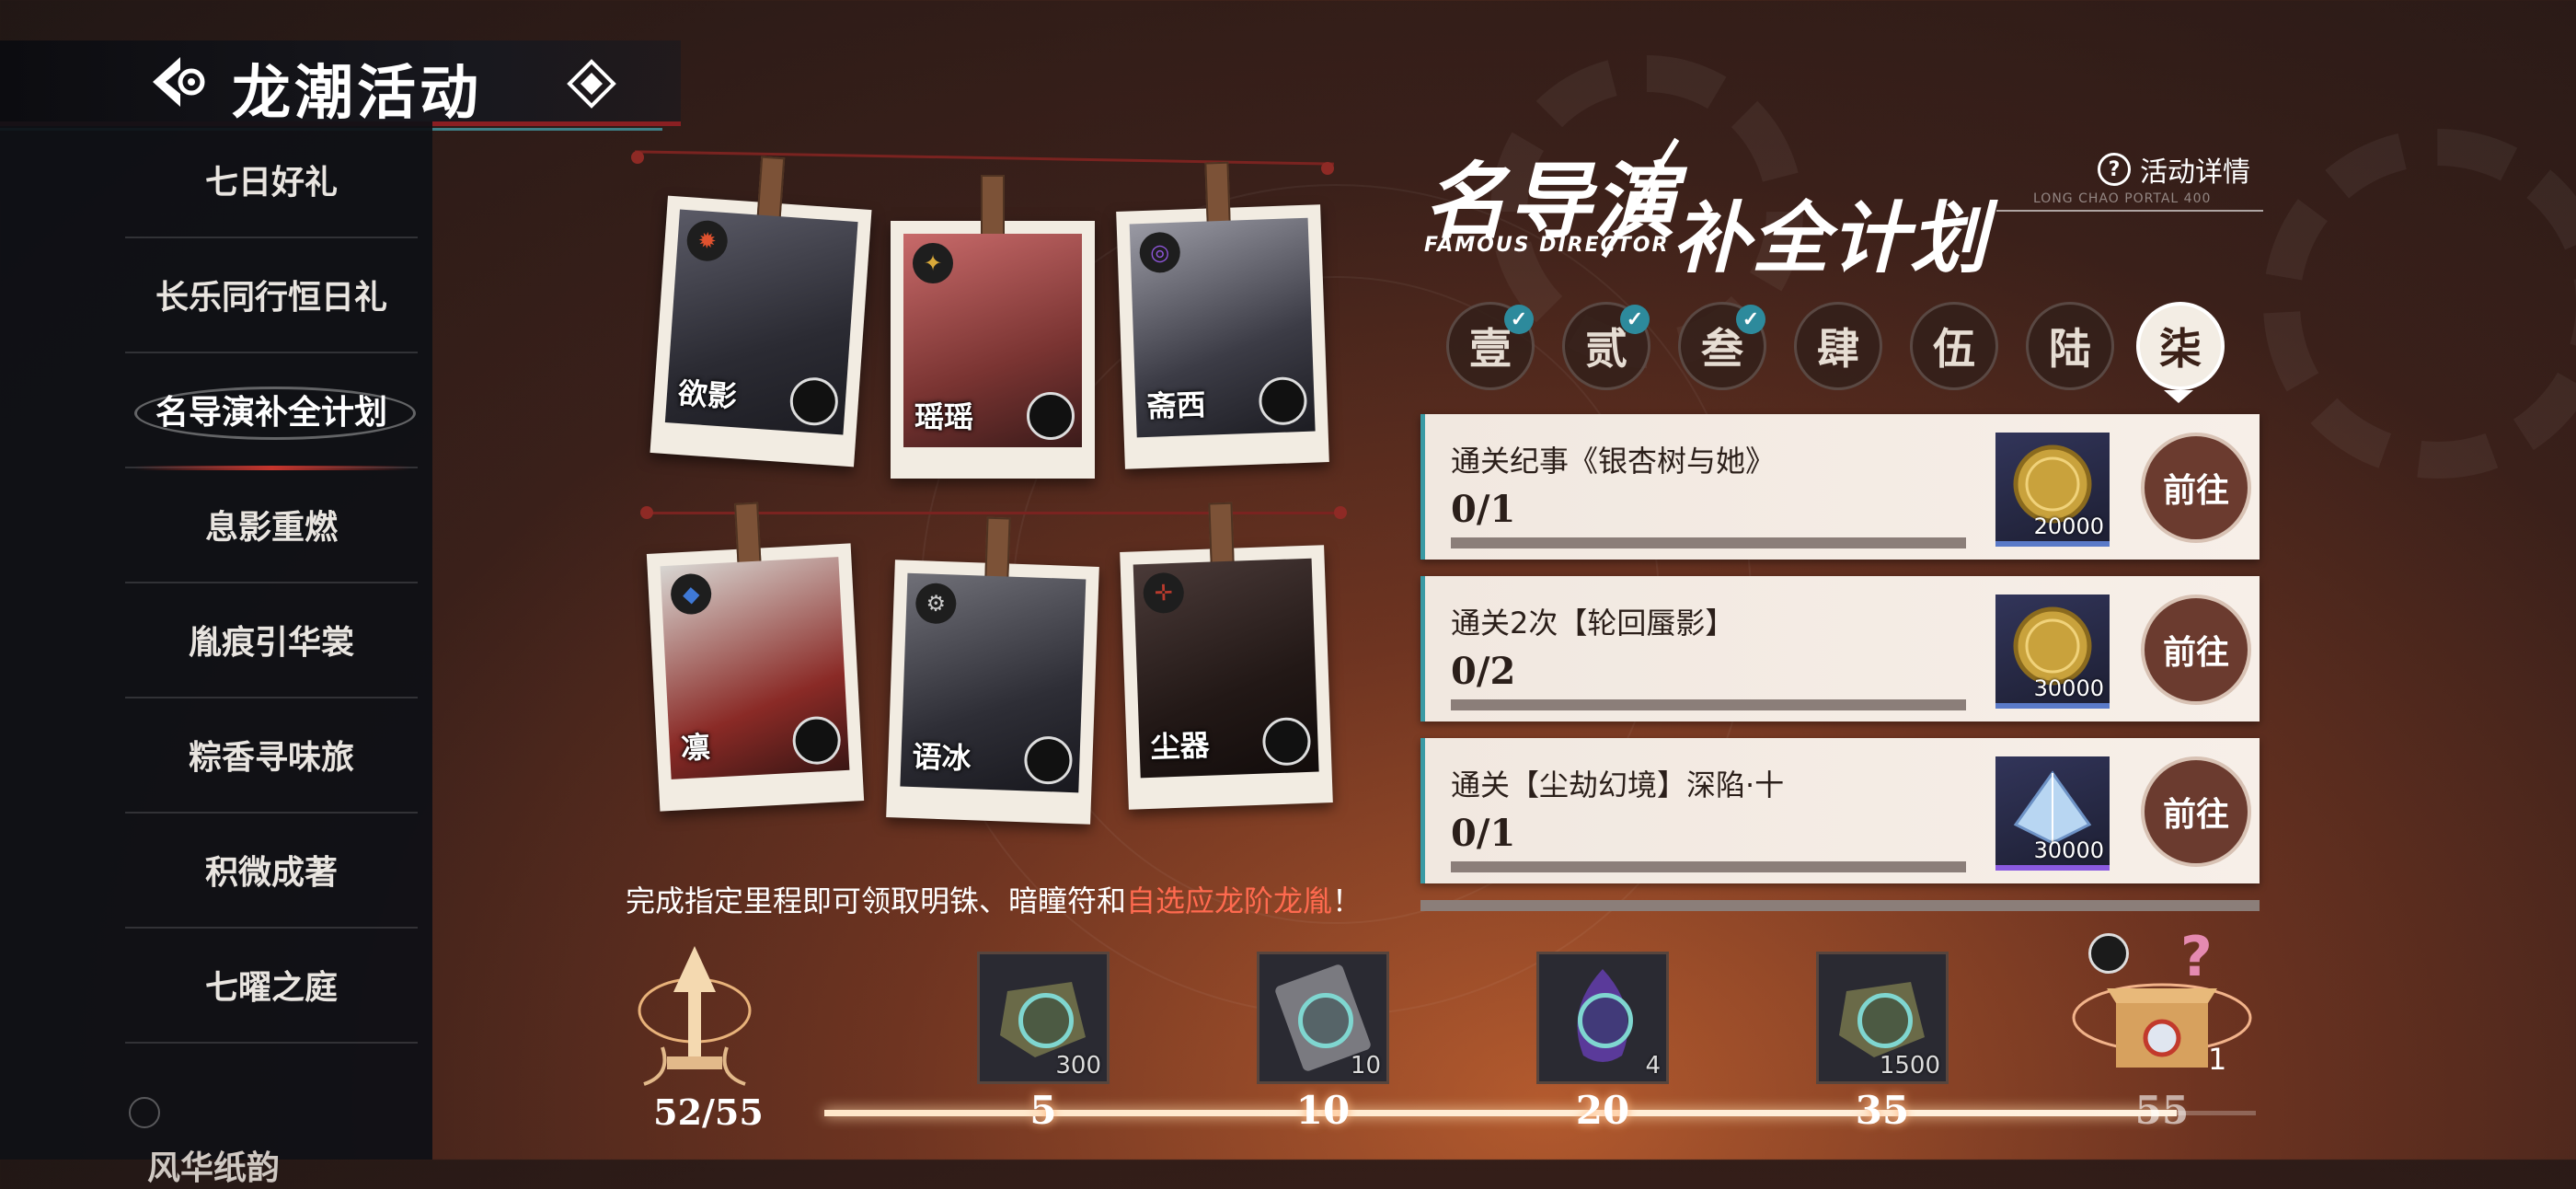  I want to click on task-row: 通关2次【轮回蜃影】 0/2 30000 前往, so click(1840, 648).